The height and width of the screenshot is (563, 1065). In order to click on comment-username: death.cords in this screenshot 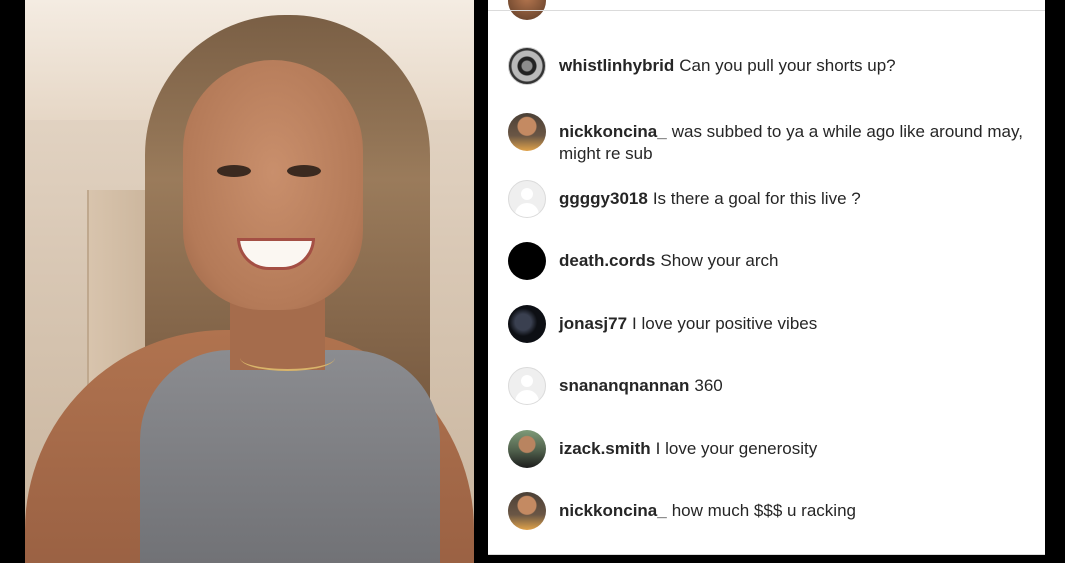, I will do `click(607, 260)`.